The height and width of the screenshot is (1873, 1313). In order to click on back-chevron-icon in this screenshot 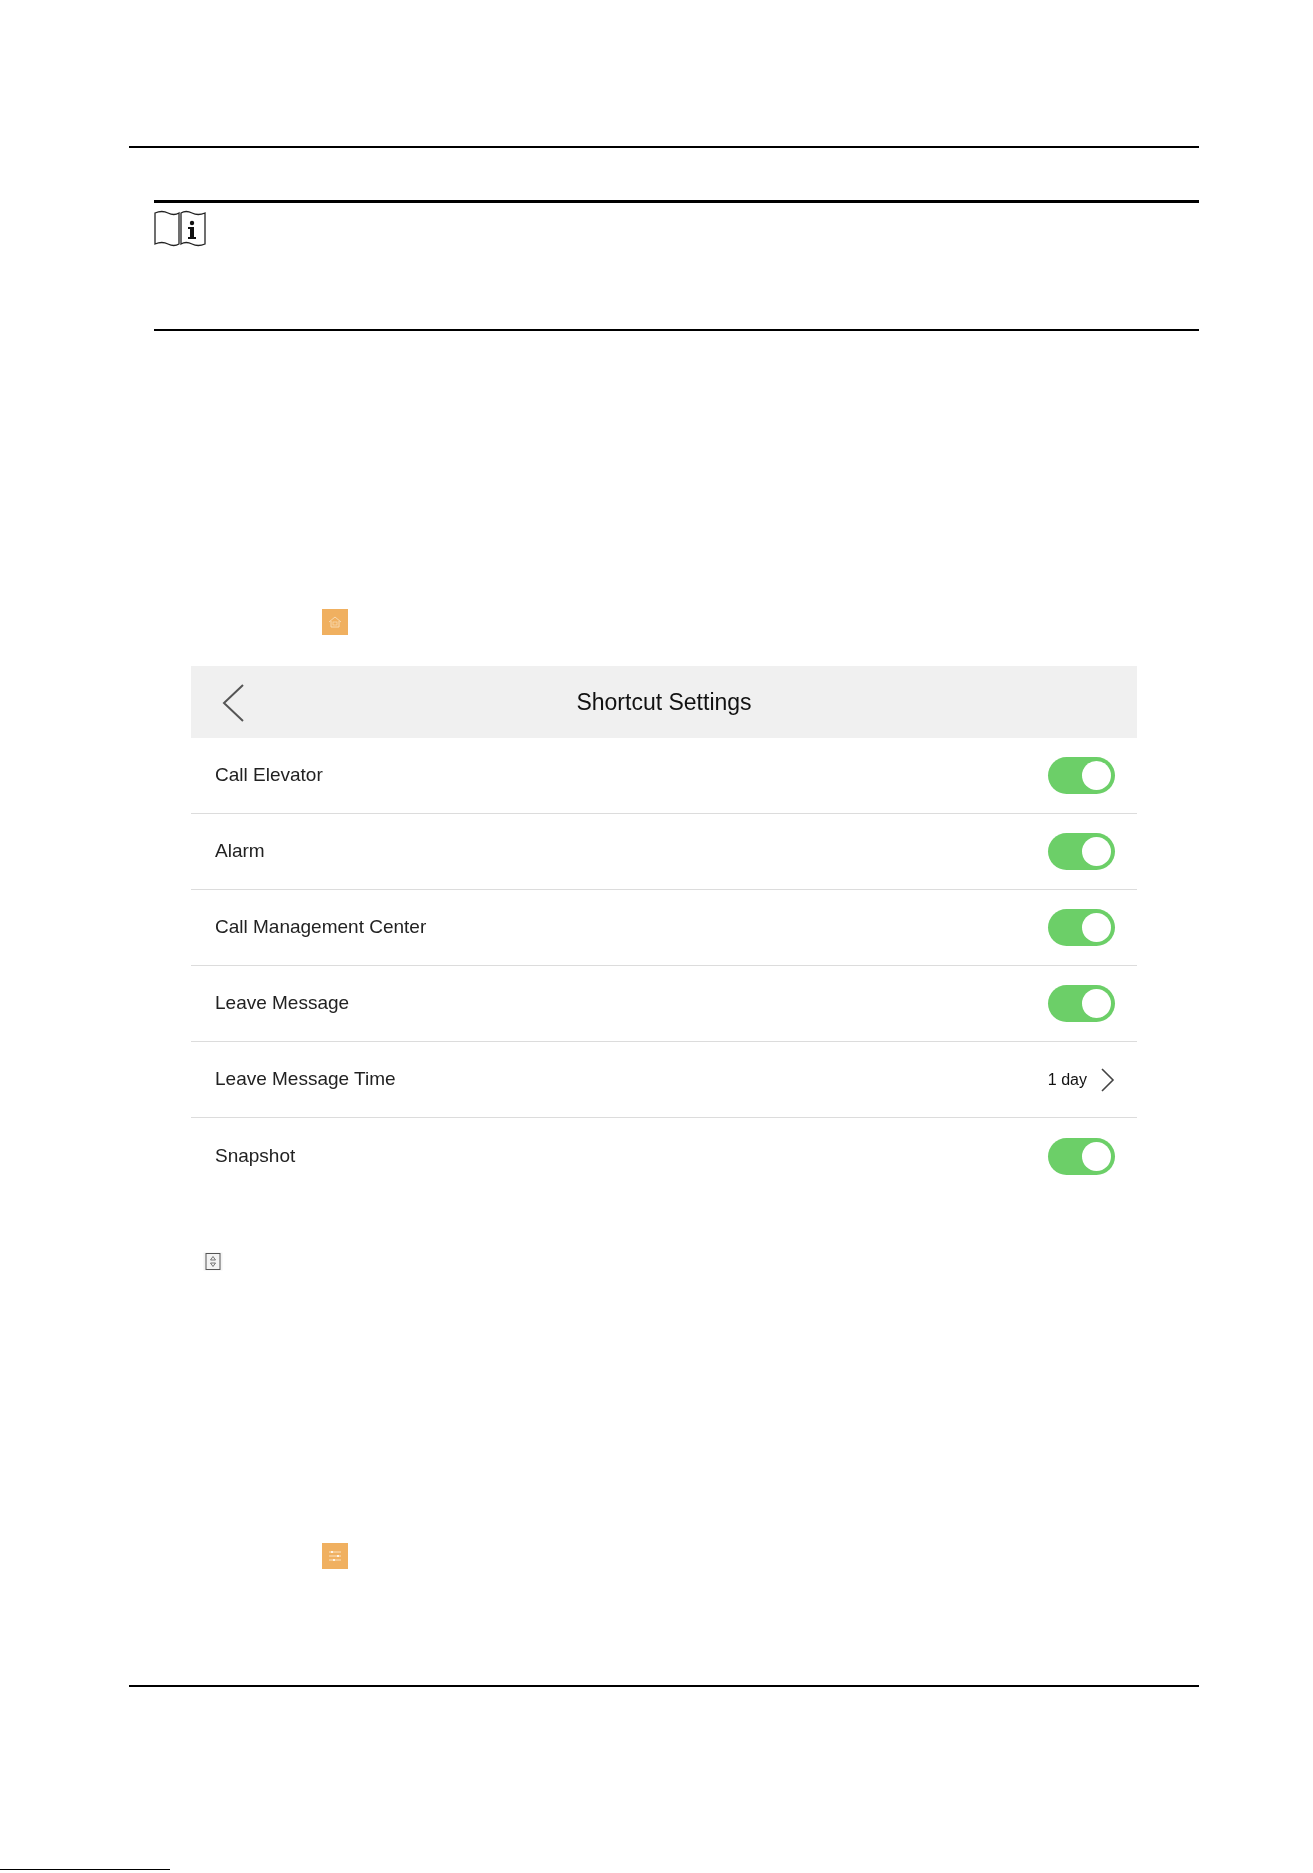, I will do `click(233, 703)`.